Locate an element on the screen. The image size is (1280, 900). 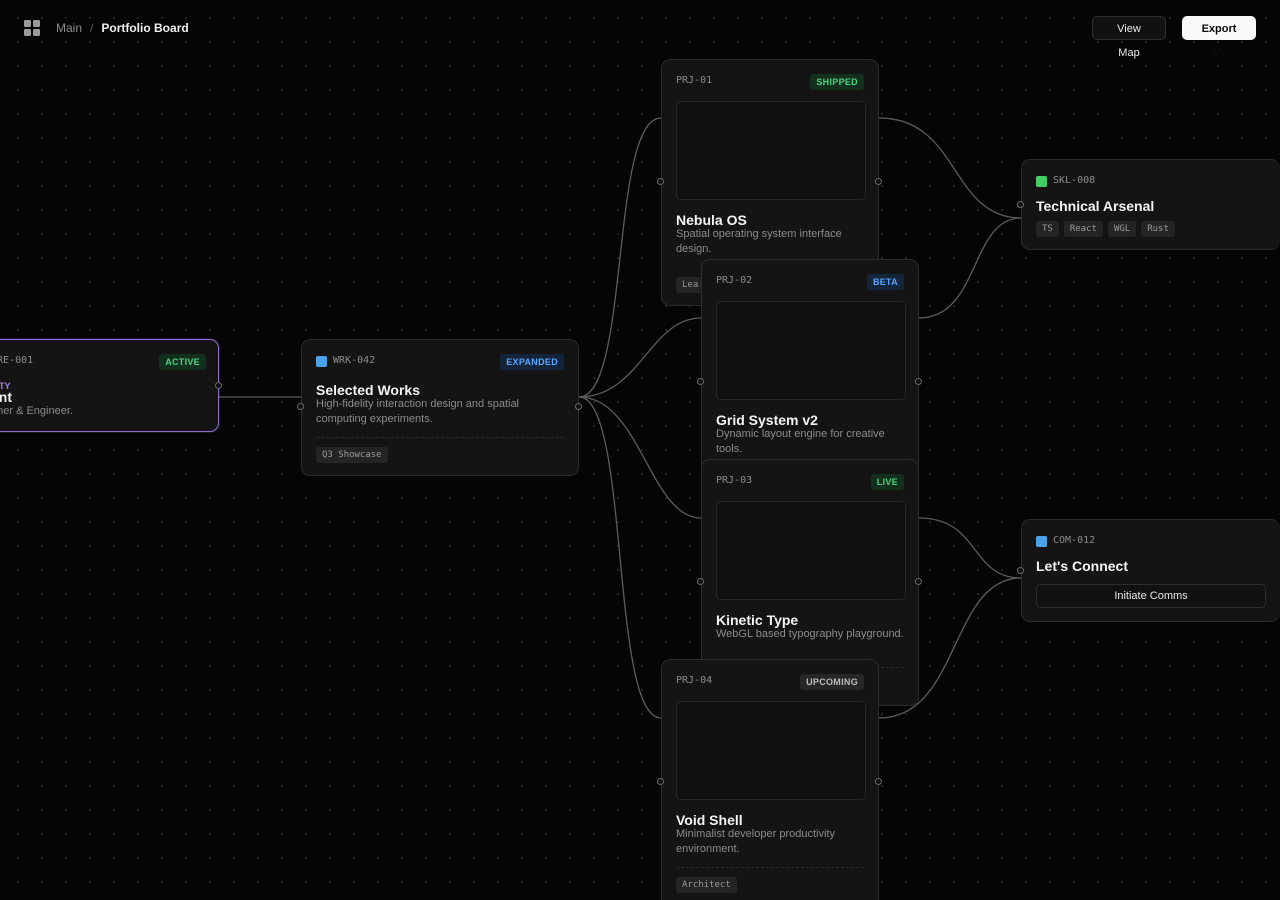
port-core-out is located at coordinates (218, 385).